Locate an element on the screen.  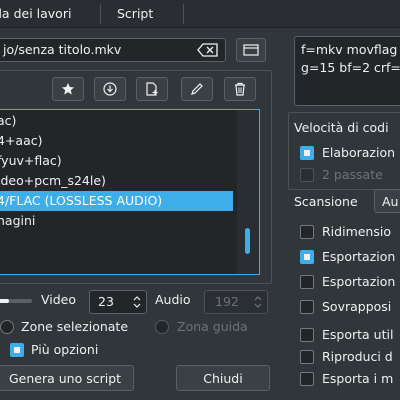
download-icon is located at coordinates (110, 89).